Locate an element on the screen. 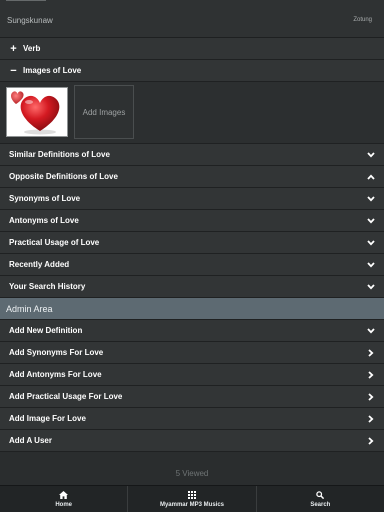 The width and height of the screenshot is (384, 512). row-label: Practical Usage of Love is located at coordinates (54, 242).